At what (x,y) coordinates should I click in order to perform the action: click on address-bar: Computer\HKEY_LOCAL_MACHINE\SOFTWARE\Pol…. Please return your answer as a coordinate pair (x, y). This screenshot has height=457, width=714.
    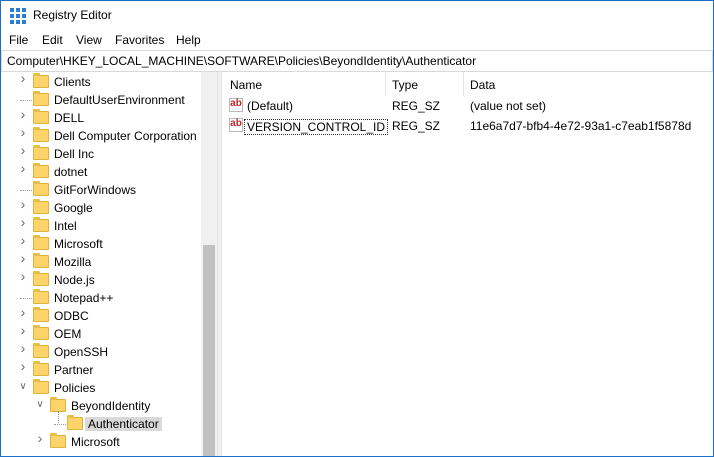
    Looking at the image, I should click on (357, 61).